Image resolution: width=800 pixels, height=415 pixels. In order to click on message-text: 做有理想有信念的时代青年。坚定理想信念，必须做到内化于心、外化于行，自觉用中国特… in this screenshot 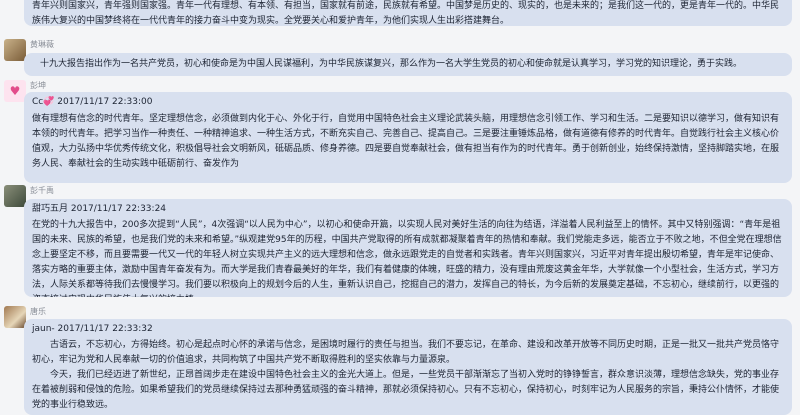, I will do `click(406, 141)`.